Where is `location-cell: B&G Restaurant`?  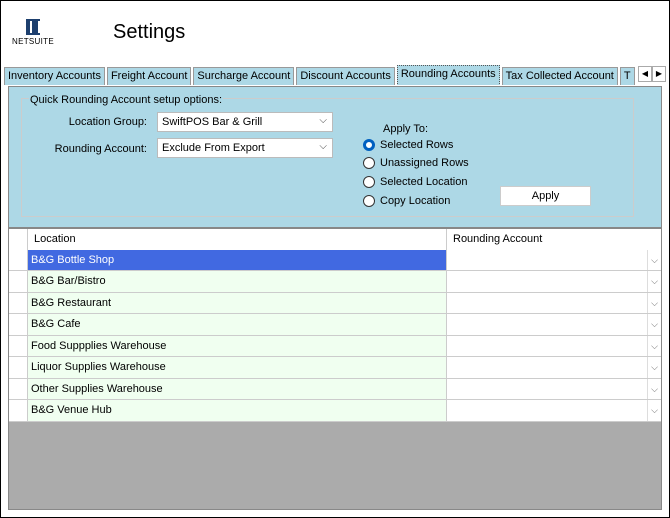
location-cell: B&G Restaurant is located at coordinates (237, 303).